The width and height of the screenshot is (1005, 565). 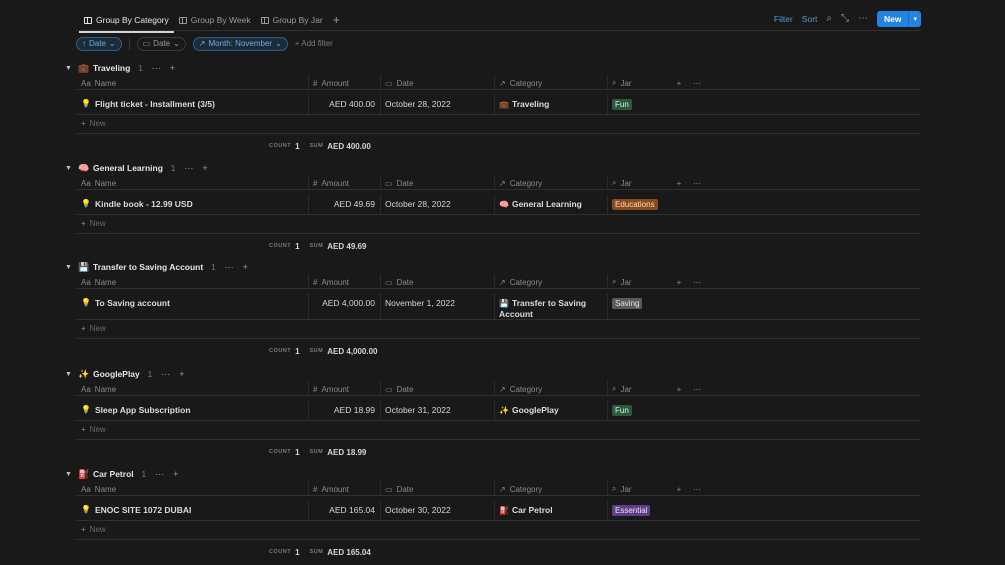 I want to click on category-link: 🧠 General Learning, so click(x=540, y=204).